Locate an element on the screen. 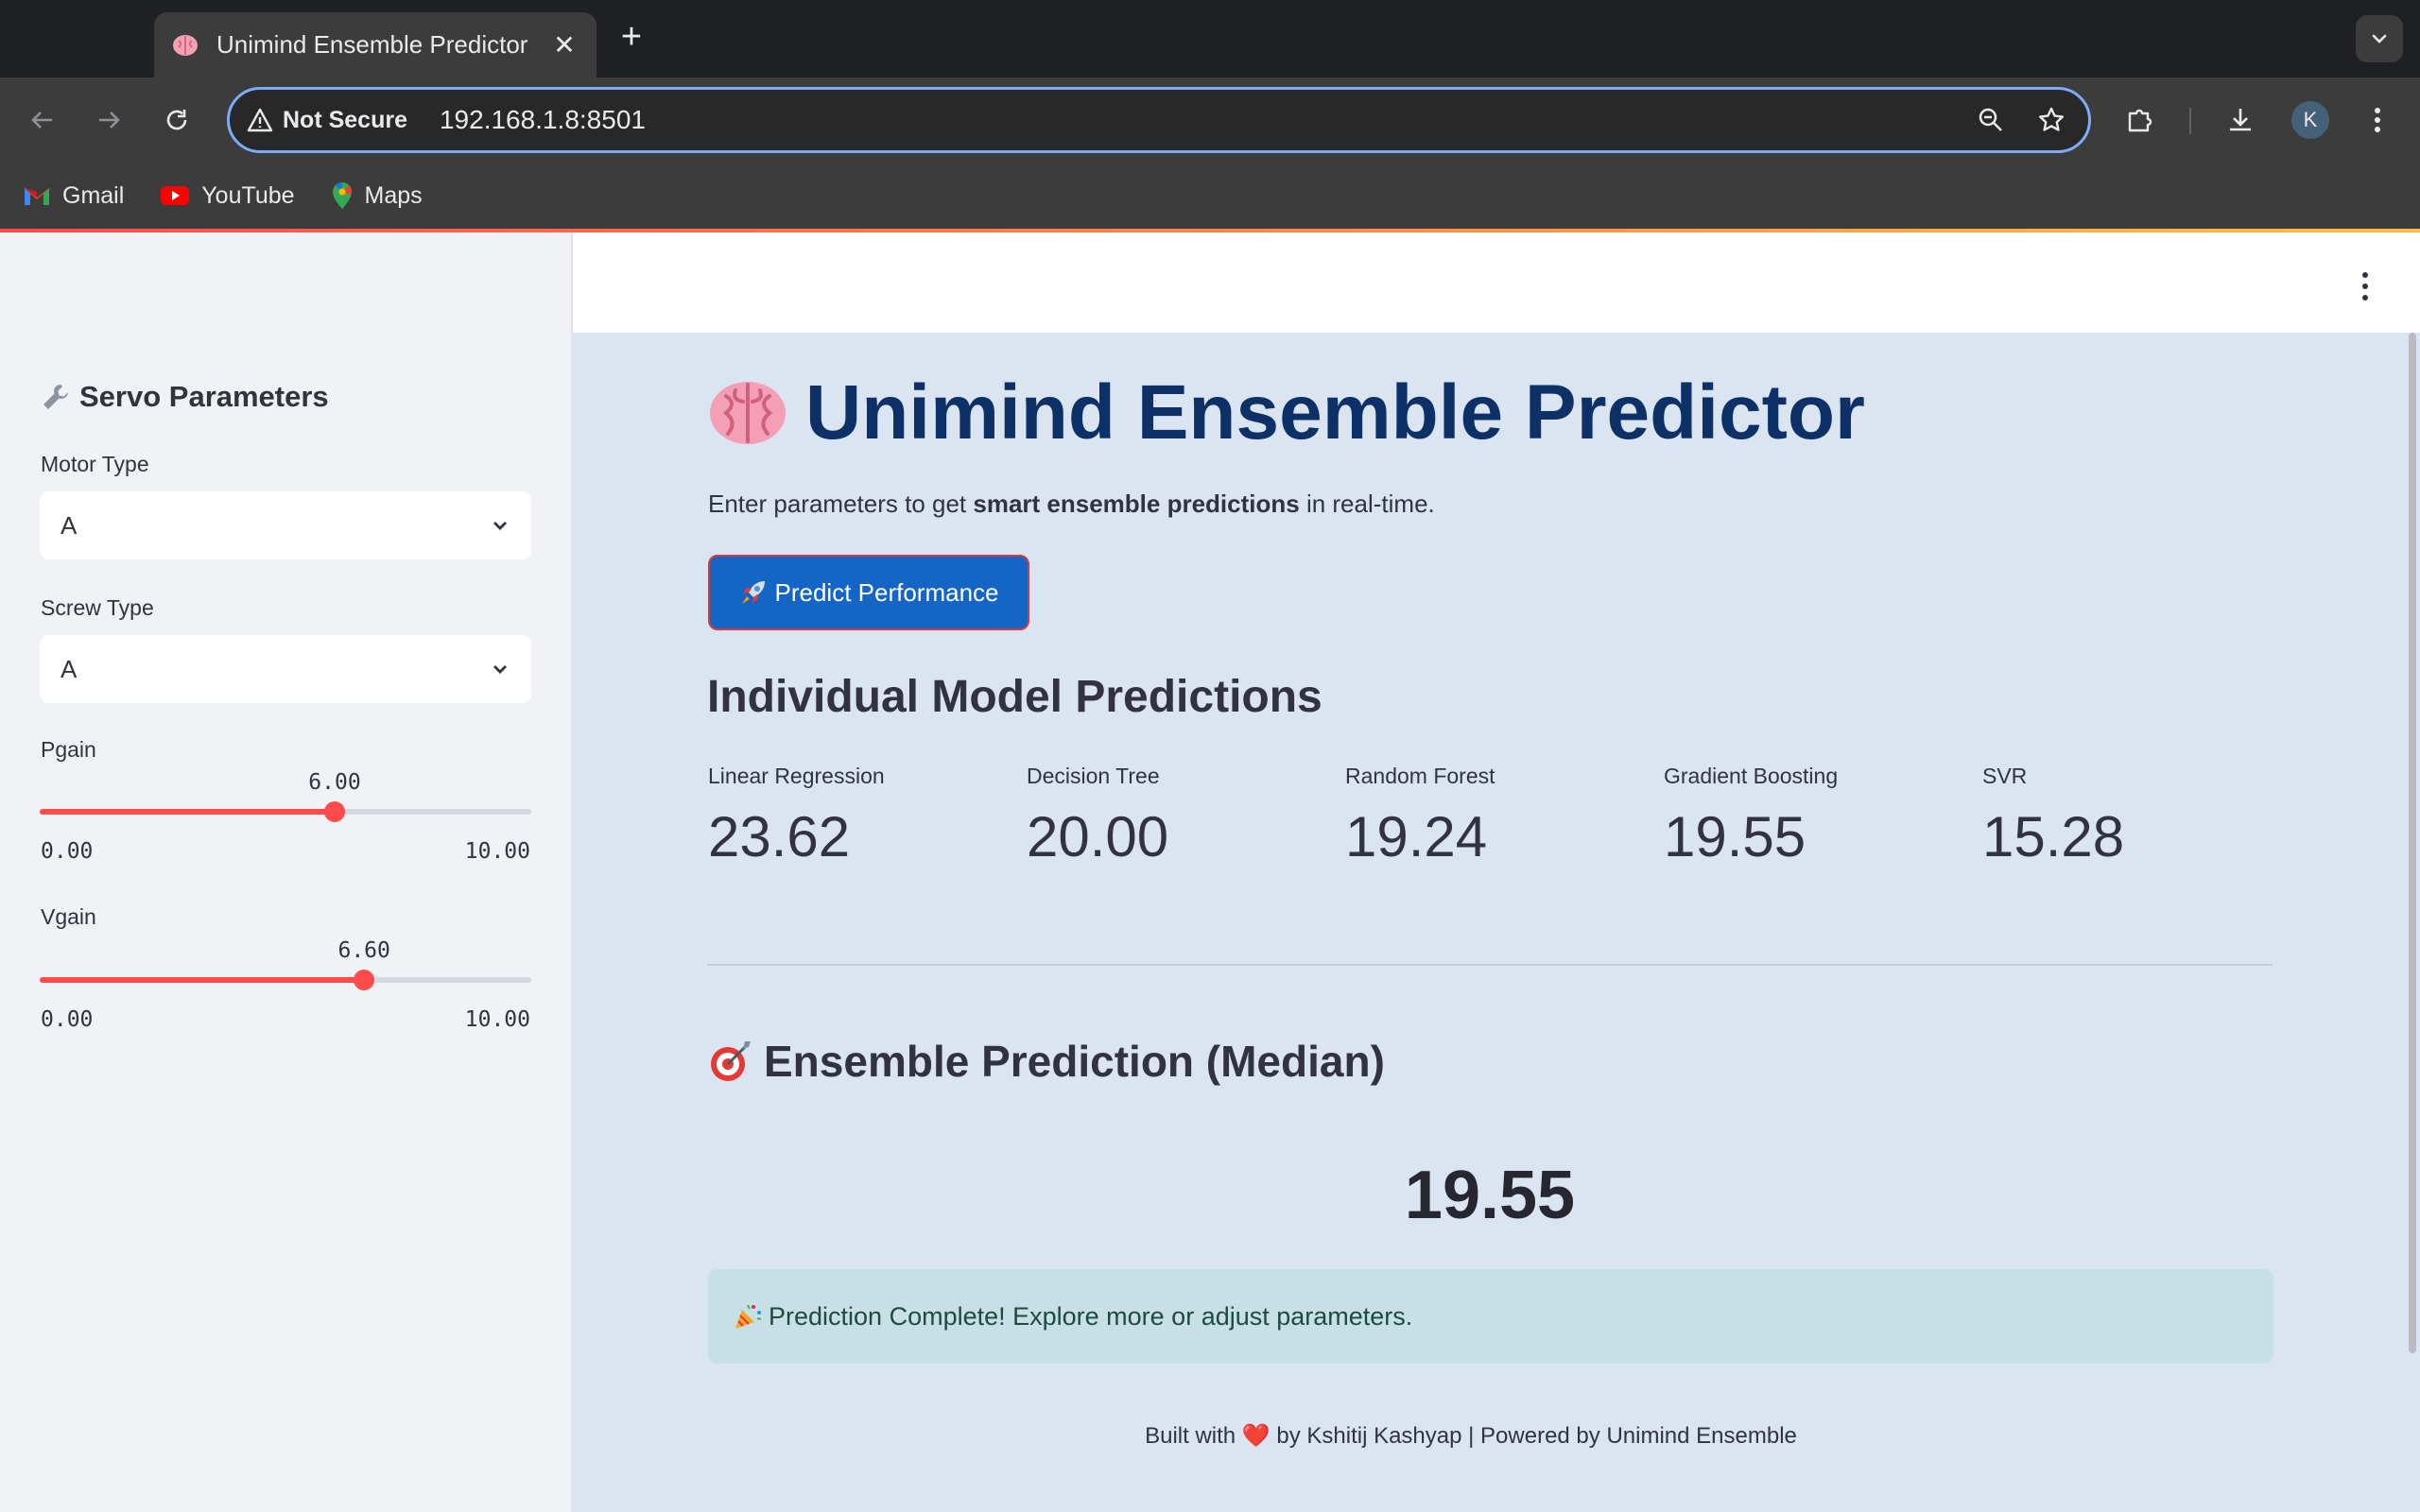  bookmarks-bar: Gmail YouTube Maps is located at coordinates (1210, 196).